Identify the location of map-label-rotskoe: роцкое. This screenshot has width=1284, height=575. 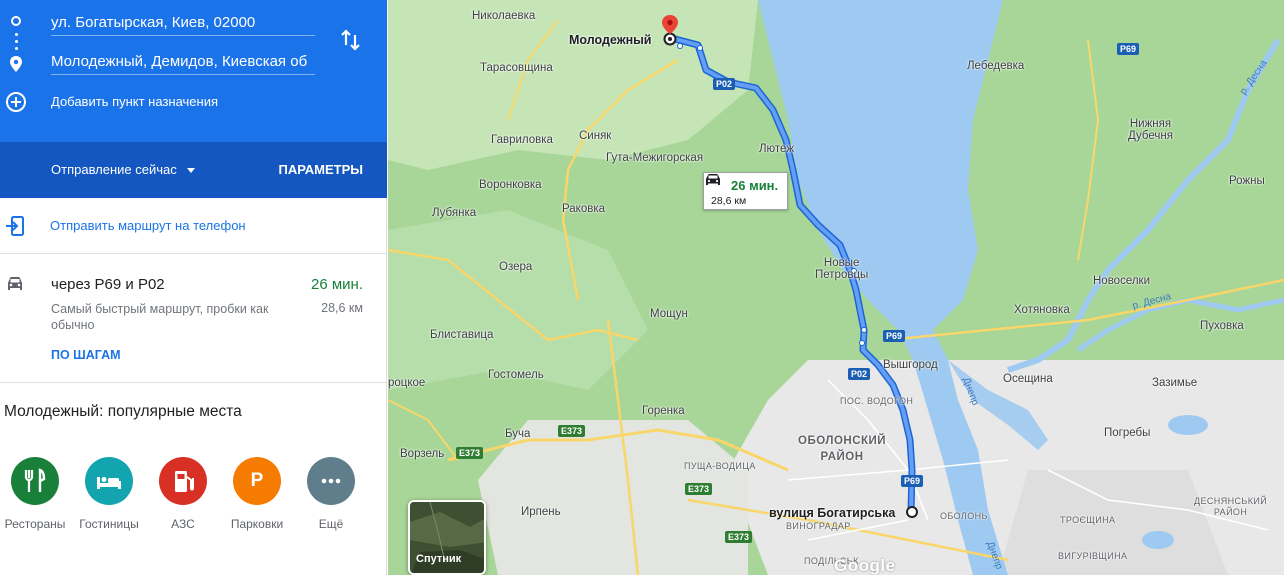
(407, 383).